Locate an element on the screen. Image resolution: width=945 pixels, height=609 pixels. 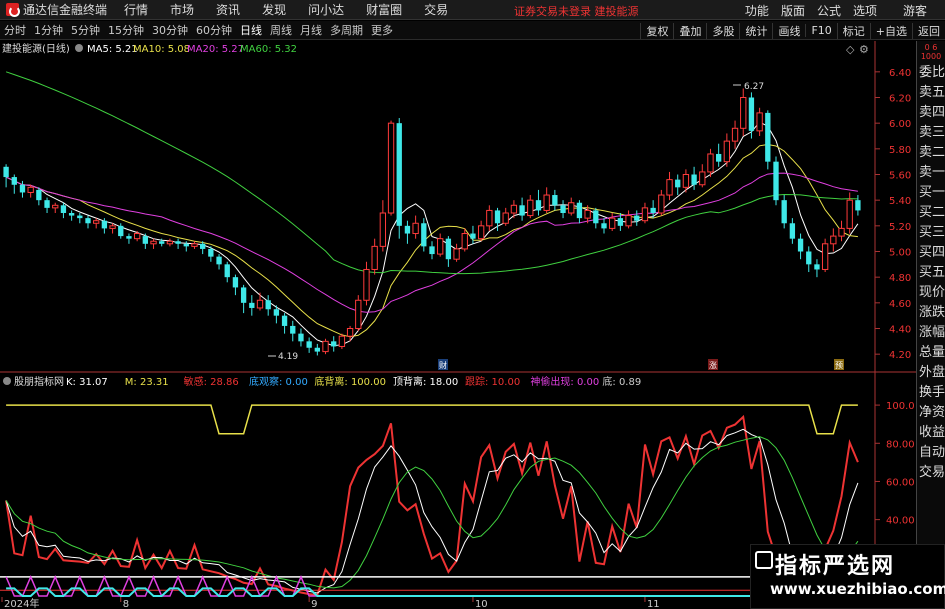
quote-field-9: 买四 is located at coordinates (932, 252).